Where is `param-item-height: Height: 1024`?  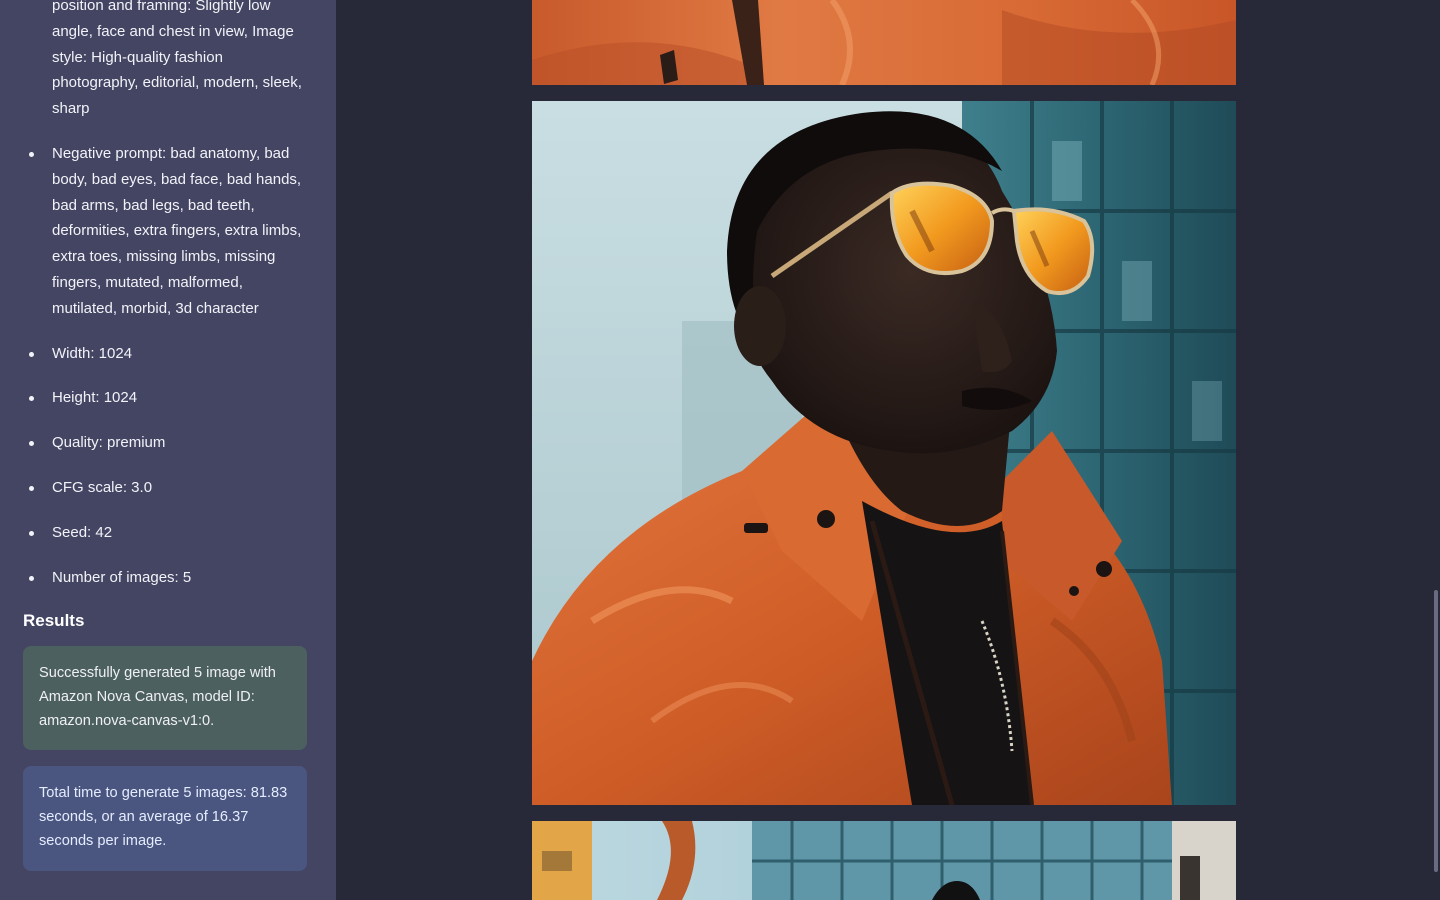 param-item-height: Height: 1024 is located at coordinates (169, 398).